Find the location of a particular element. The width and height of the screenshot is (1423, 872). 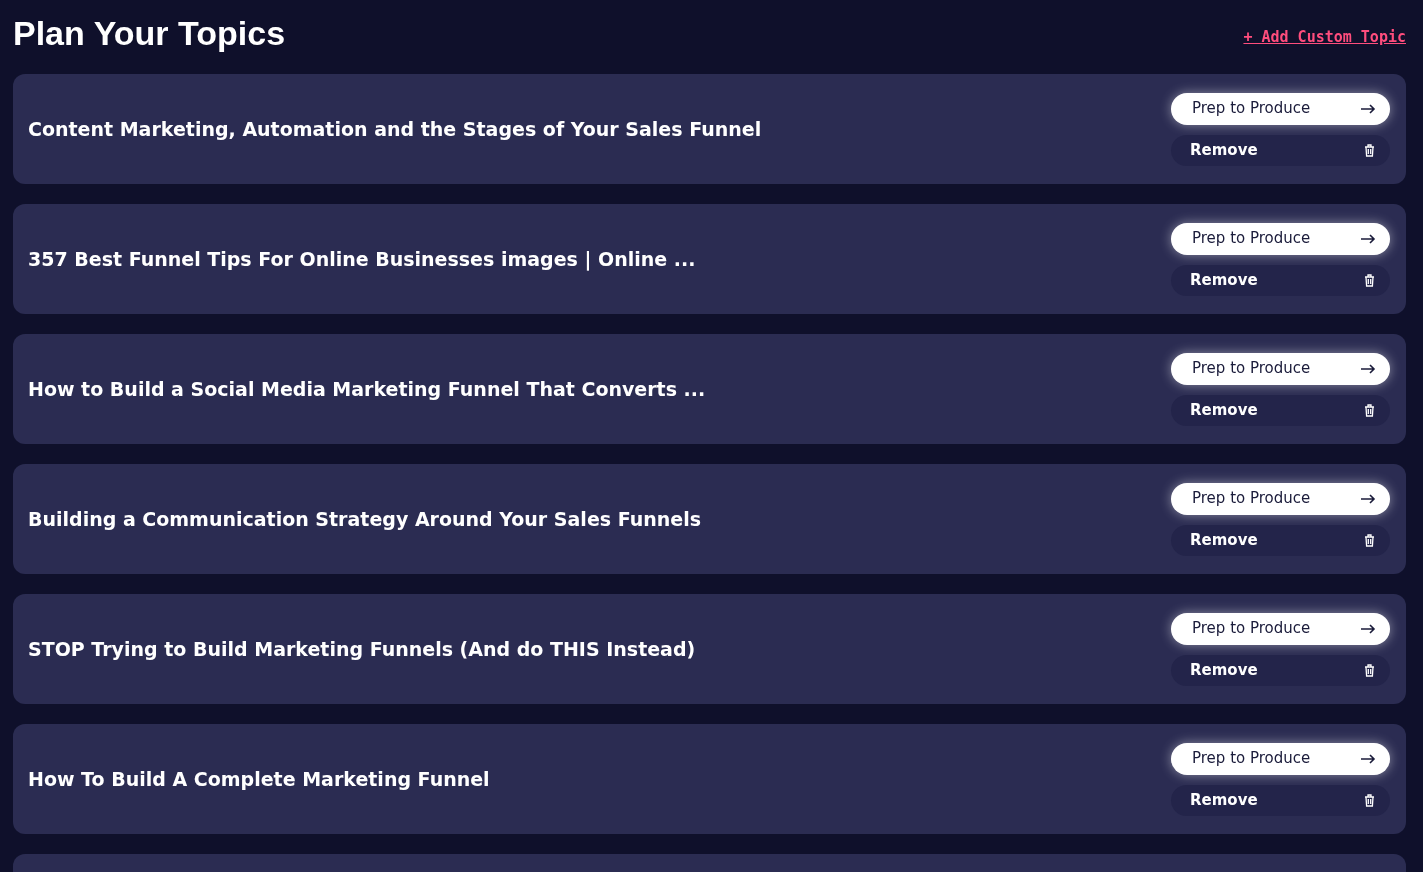

add-custom-topic-link: + Add Custom Topic is located at coordinates (1324, 37).